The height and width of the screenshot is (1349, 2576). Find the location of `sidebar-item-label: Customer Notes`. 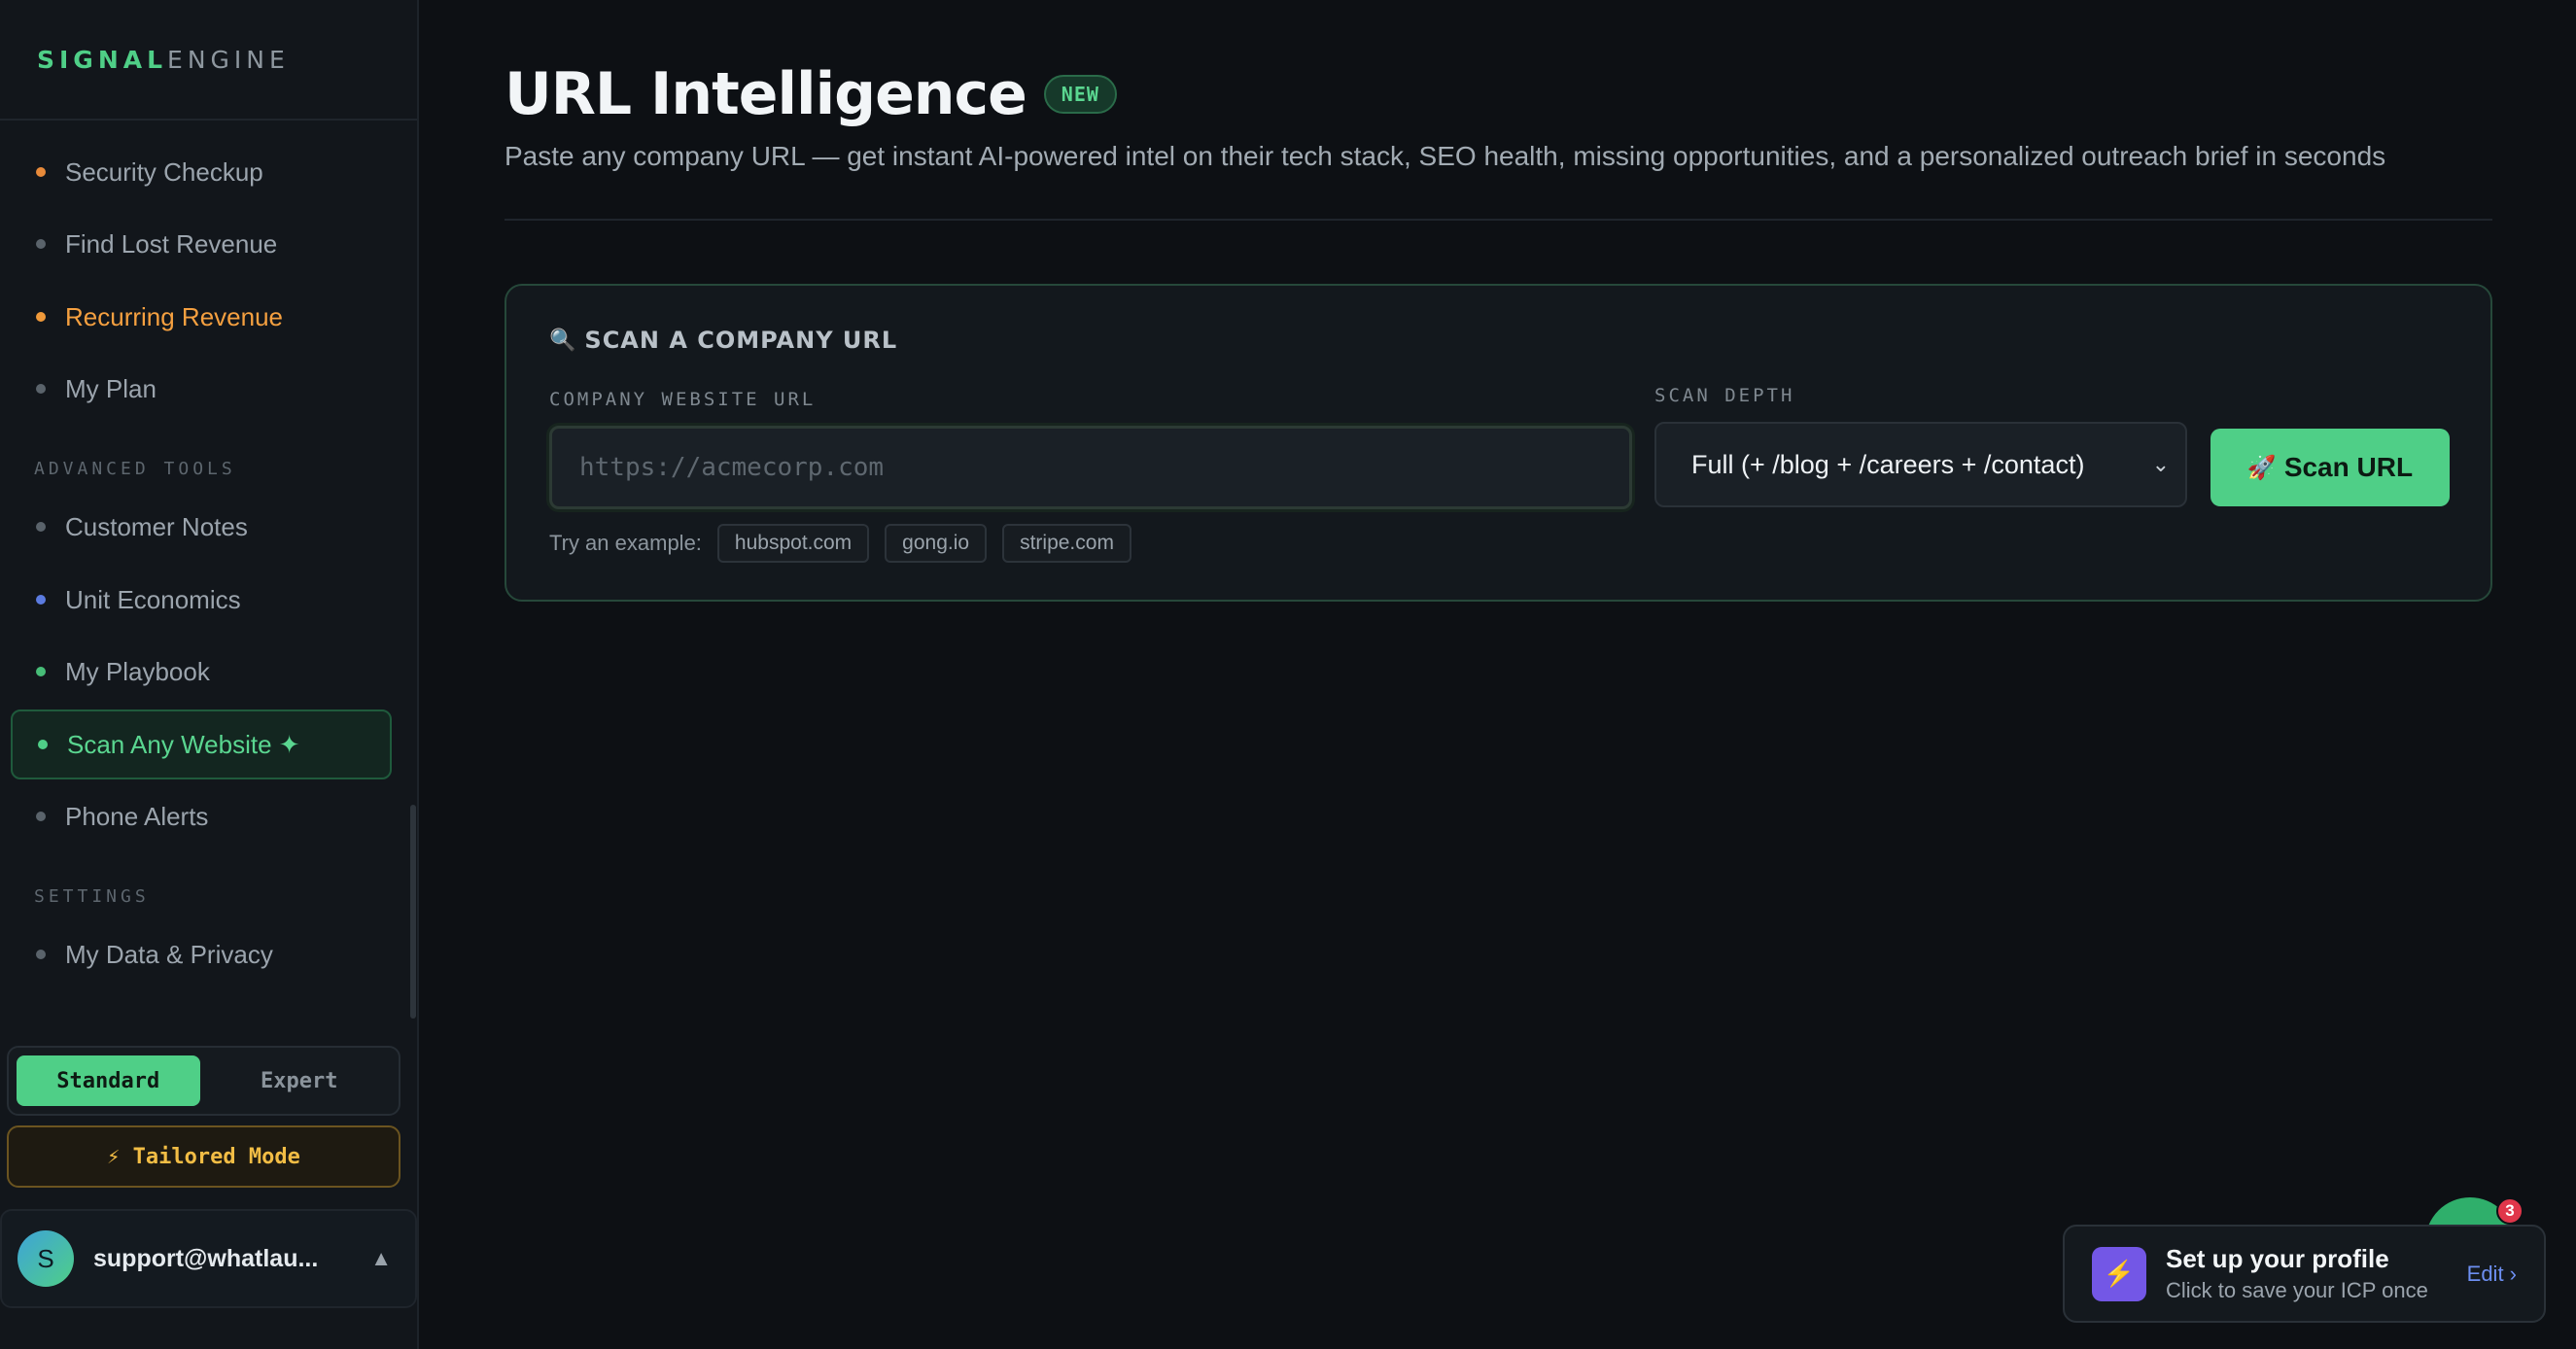

sidebar-item-label: Customer Notes is located at coordinates (156, 526).